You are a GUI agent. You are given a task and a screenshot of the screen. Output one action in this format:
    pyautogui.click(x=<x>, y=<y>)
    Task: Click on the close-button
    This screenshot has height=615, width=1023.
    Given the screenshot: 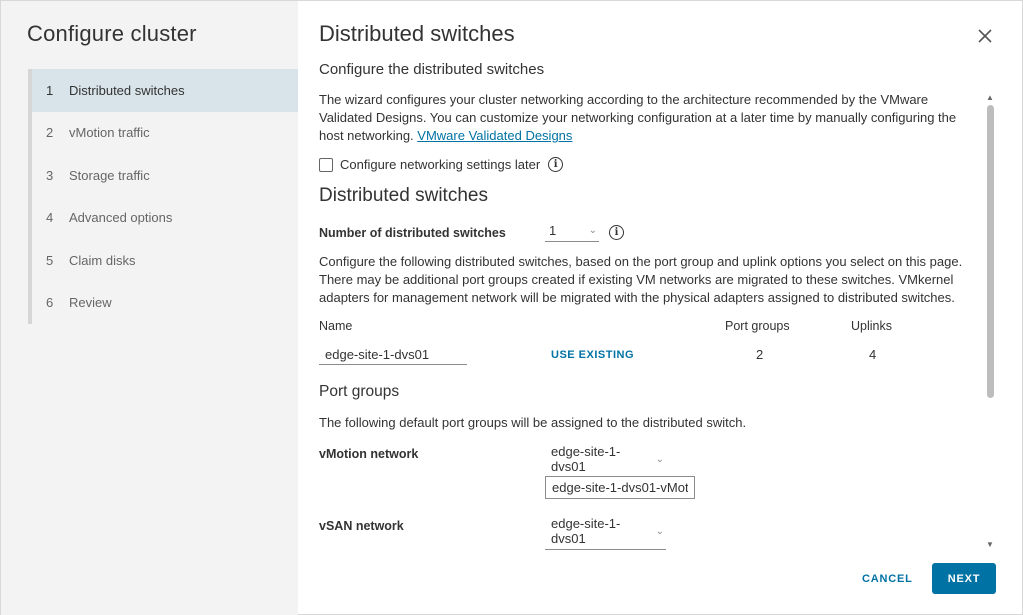 What is the action you would take?
    pyautogui.click(x=985, y=36)
    